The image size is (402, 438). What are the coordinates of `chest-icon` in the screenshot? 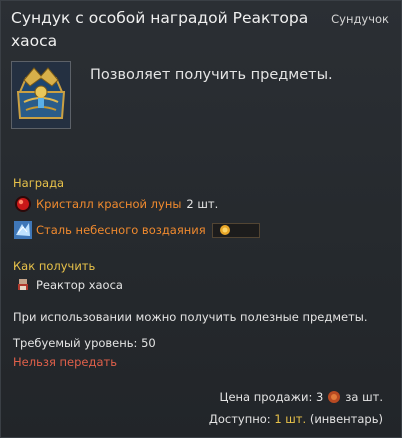 It's located at (41, 95).